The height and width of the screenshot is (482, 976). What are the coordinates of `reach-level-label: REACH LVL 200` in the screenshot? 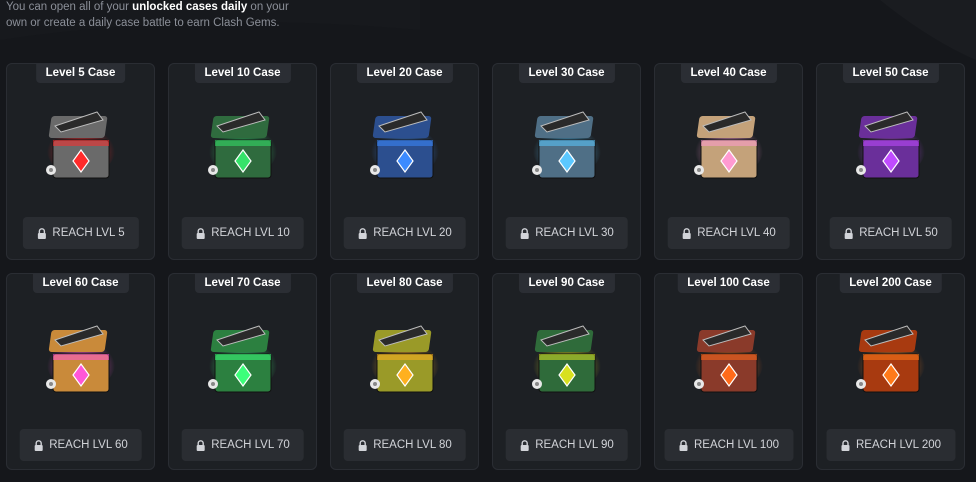 It's located at (898, 445).